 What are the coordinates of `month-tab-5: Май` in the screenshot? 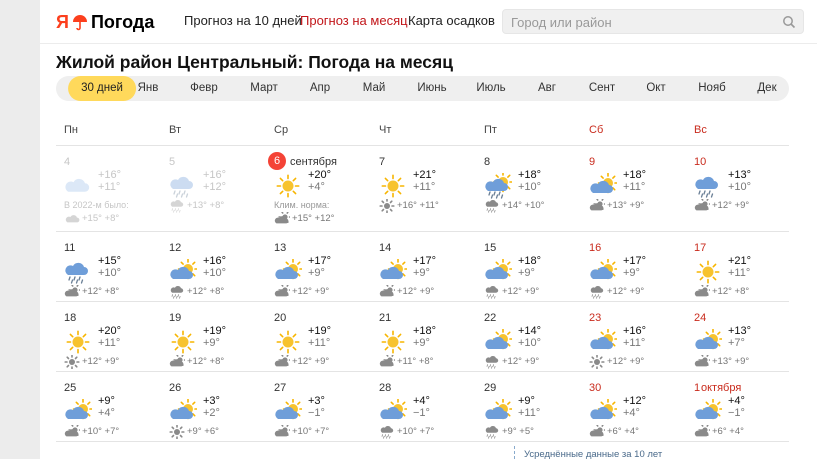 It's located at (374, 88).